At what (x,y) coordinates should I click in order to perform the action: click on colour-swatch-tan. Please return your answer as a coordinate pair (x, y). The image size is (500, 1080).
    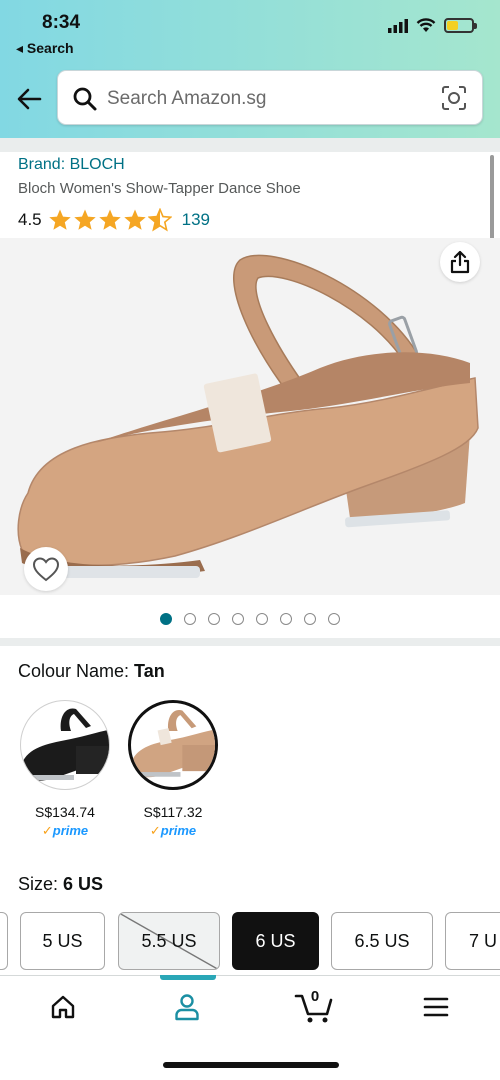
    Looking at the image, I should click on (173, 745).